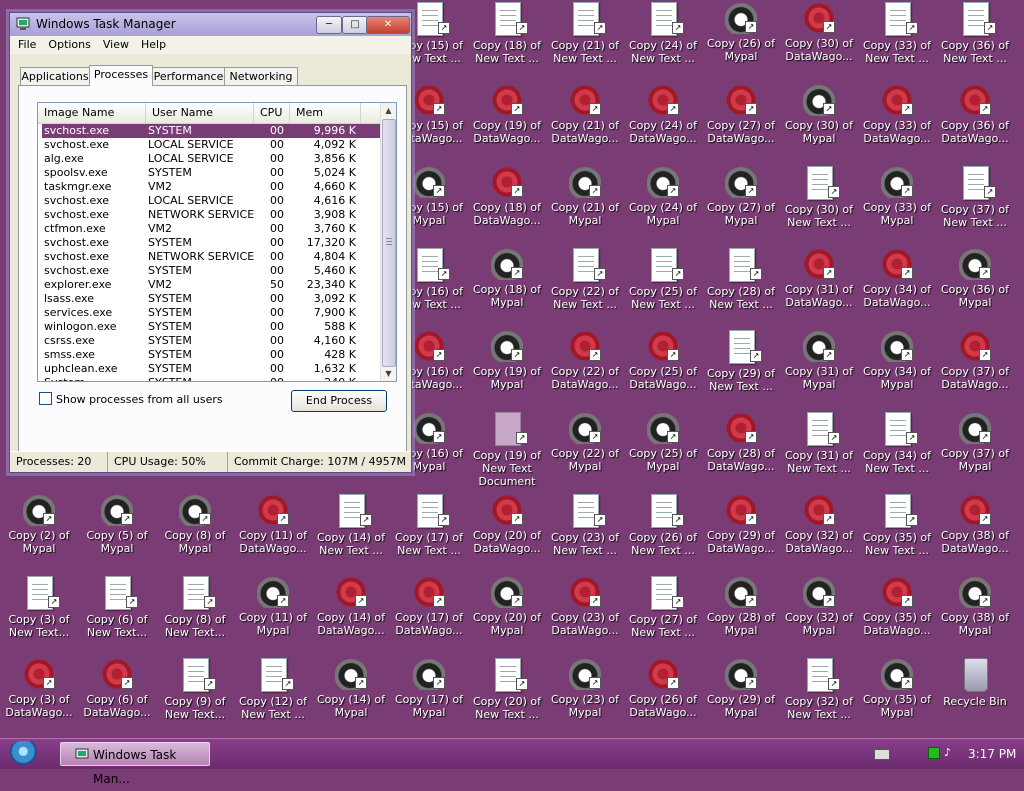  Describe the element at coordinates (211, 201) in the screenshot. I see `table-row: svchost.exe LOCAL SERVICE 00 4,616 K` at that location.